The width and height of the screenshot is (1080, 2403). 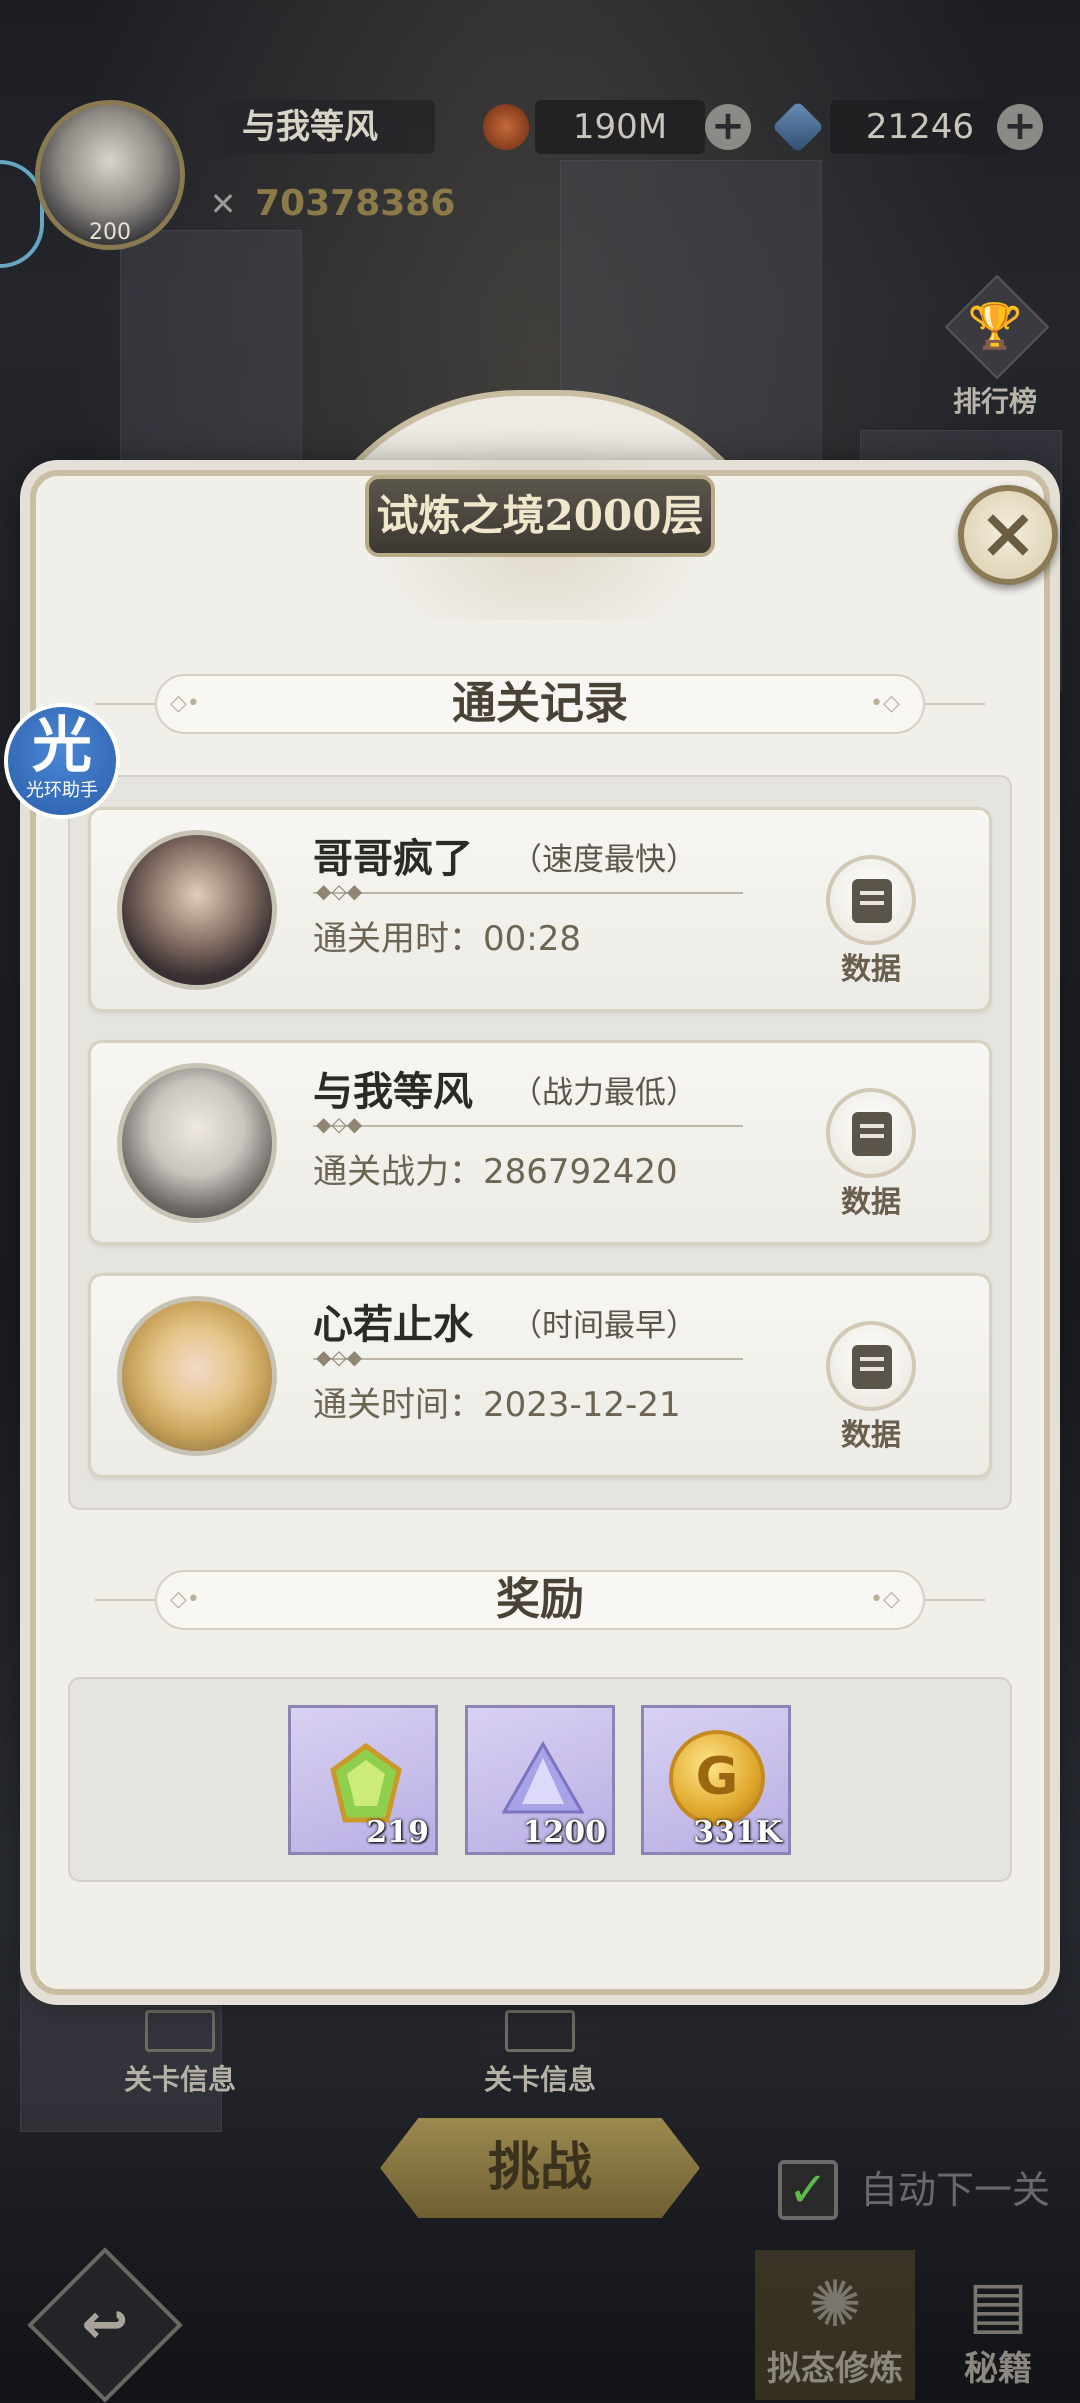 I want to click on player-level: 200, so click(x=110, y=232).